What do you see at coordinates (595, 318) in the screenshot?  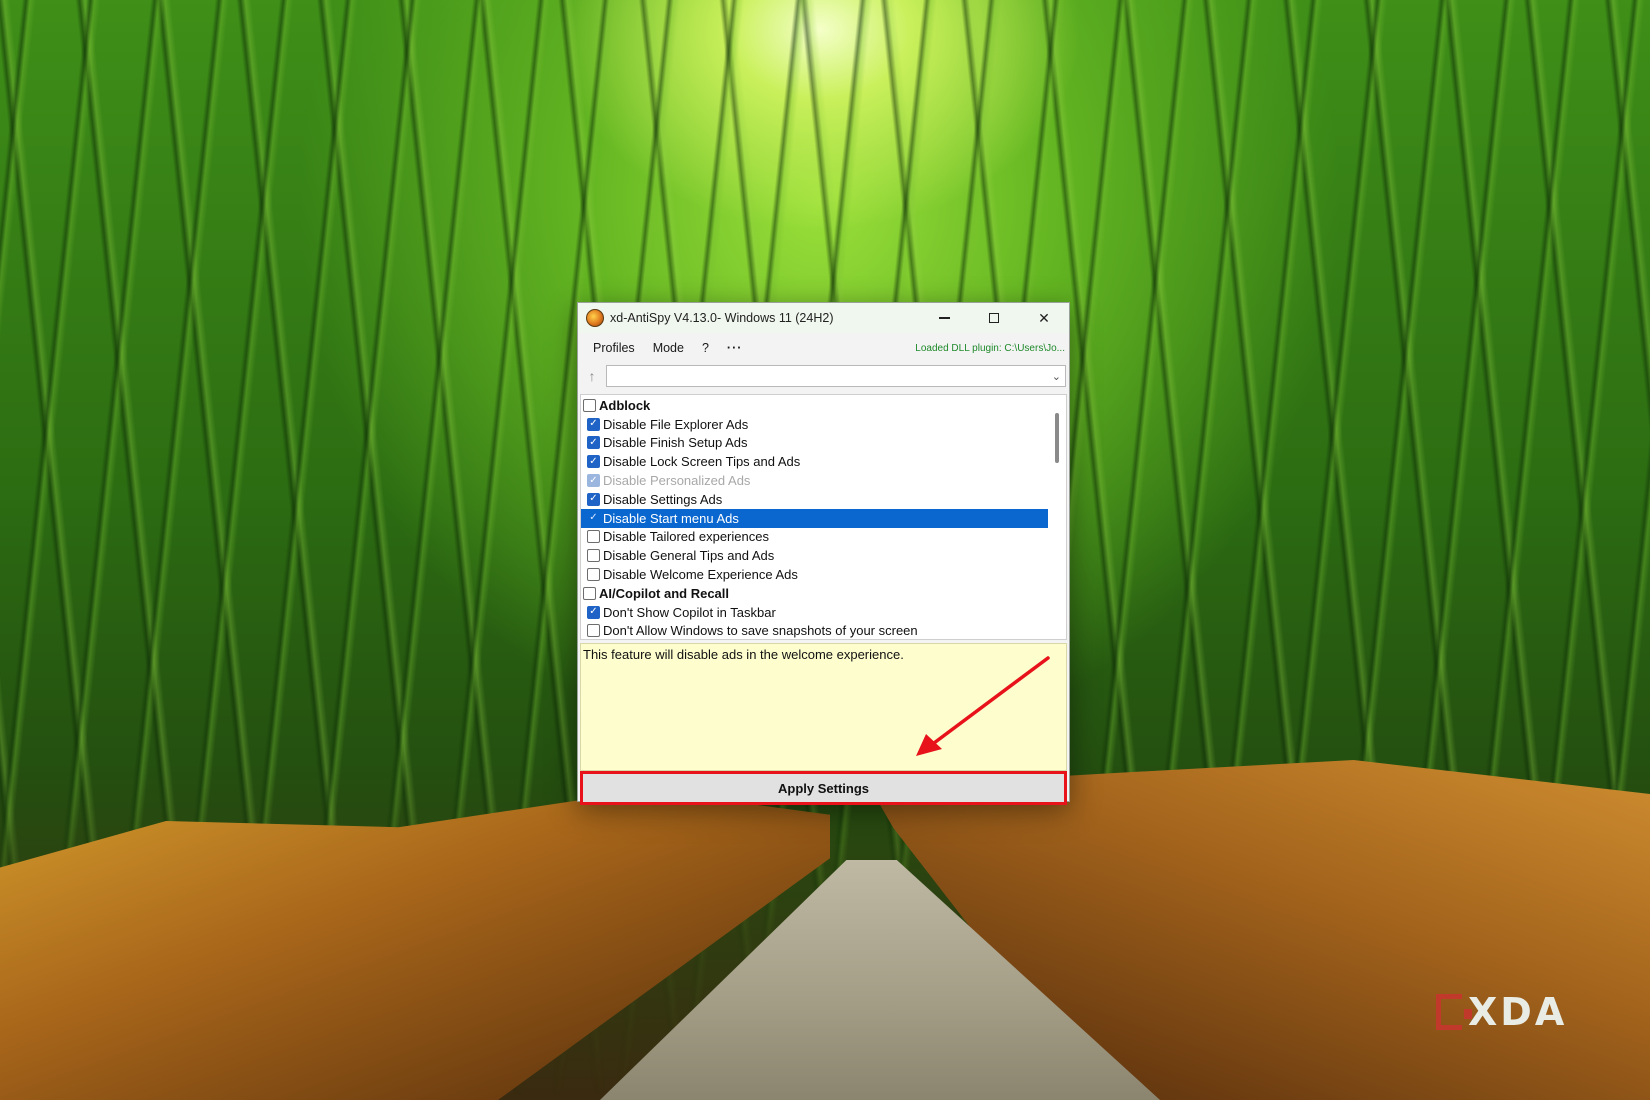 I see `app-icon` at bounding box center [595, 318].